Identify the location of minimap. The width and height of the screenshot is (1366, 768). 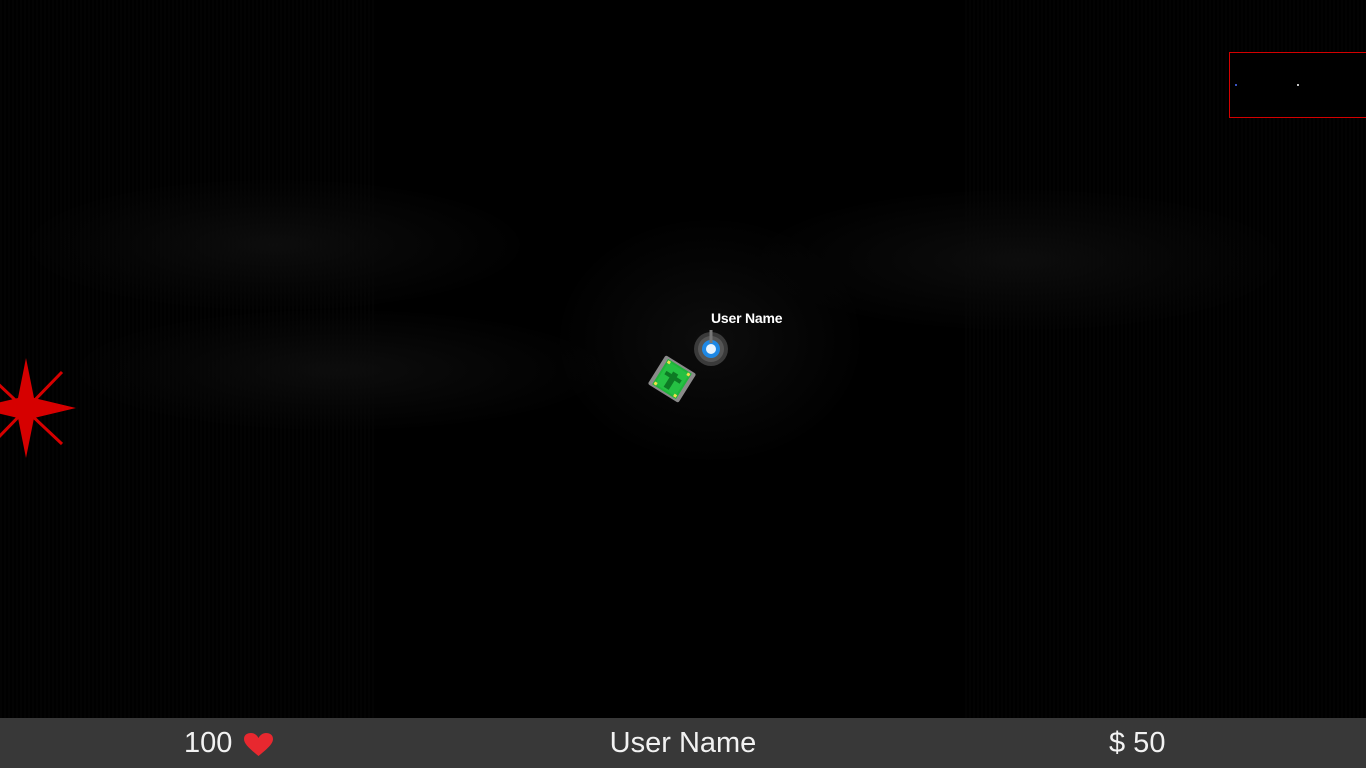
(1297, 85).